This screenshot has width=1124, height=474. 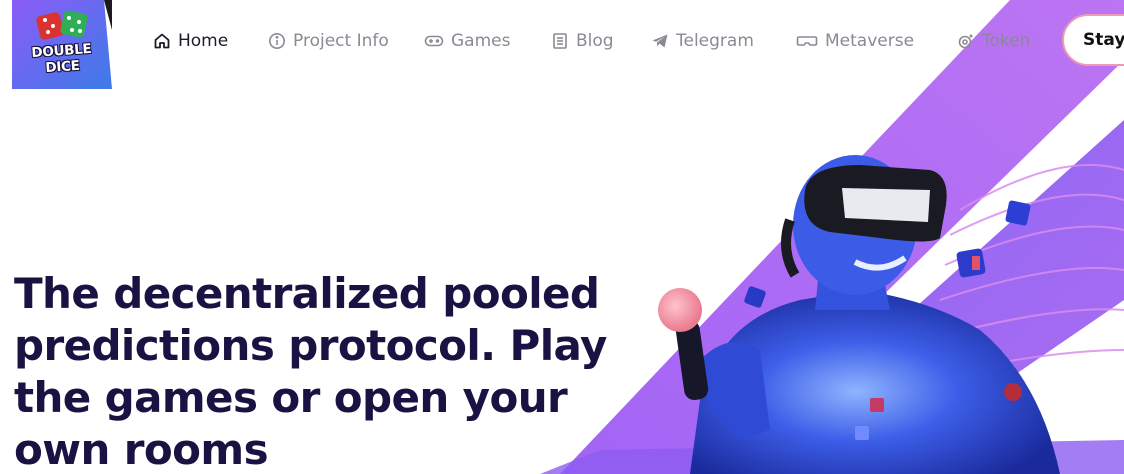 What do you see at coordinates (680, 310) in the screenshot?
I see `controller-glow-ball` at bounding box center [680, 310].